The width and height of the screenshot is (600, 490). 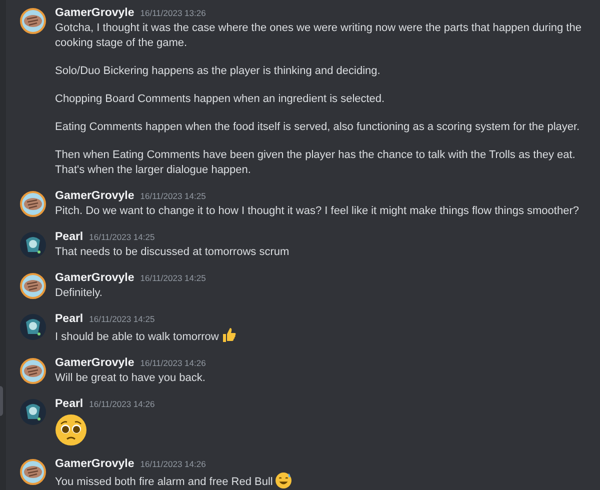 What do you see at coordinates (218, 71) in the screenshot?
I see `message-text: Solo/Duo Bickering happens as the player is thinking and deciding.` at bounding box center [218, 71].